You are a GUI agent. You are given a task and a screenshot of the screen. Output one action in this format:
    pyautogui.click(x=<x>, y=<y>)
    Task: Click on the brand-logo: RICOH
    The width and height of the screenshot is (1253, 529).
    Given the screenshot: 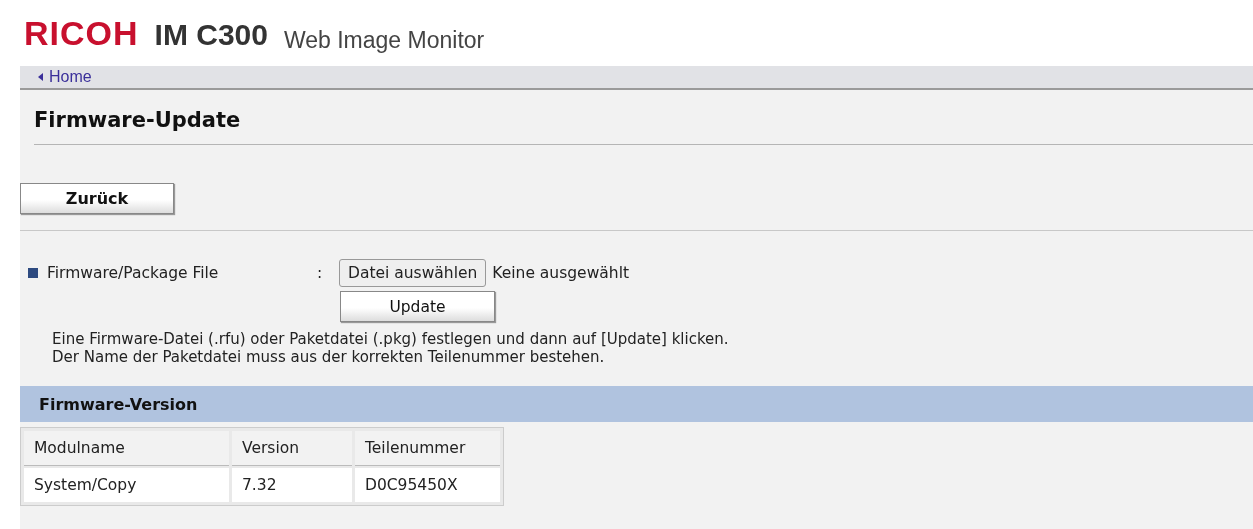 What is the action you would take?
    pyautogui.click(x=81, y=33)
    